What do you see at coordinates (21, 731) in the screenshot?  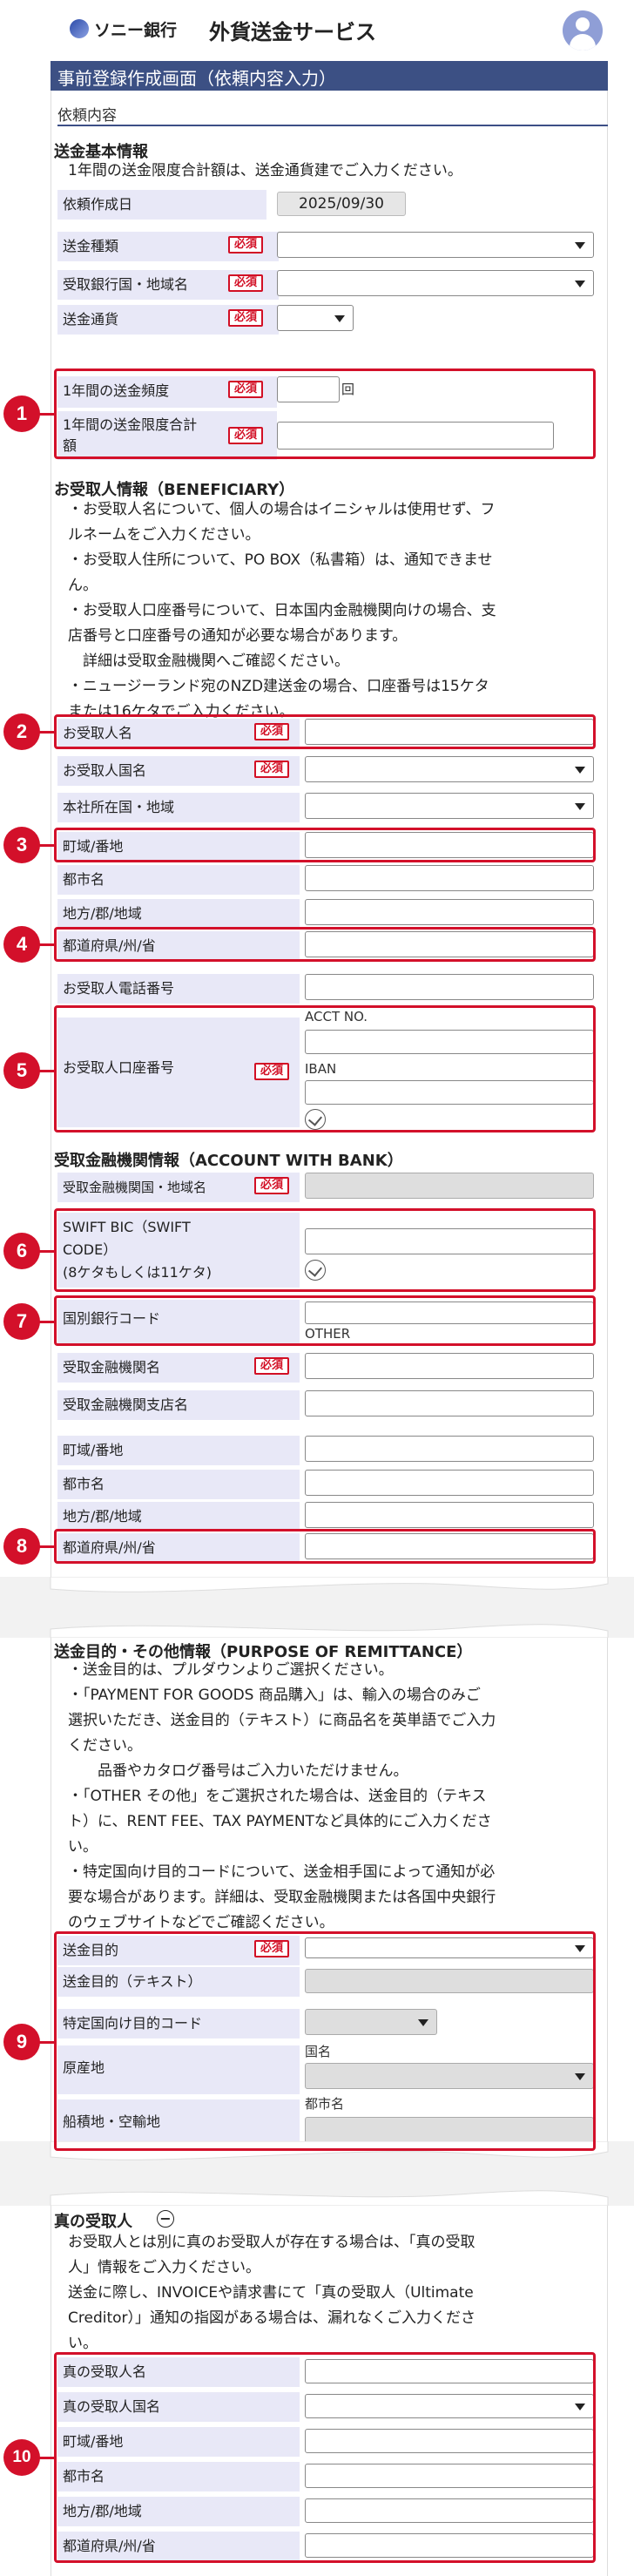 I see `badge-2: 2` at bounding box center [21, 731].